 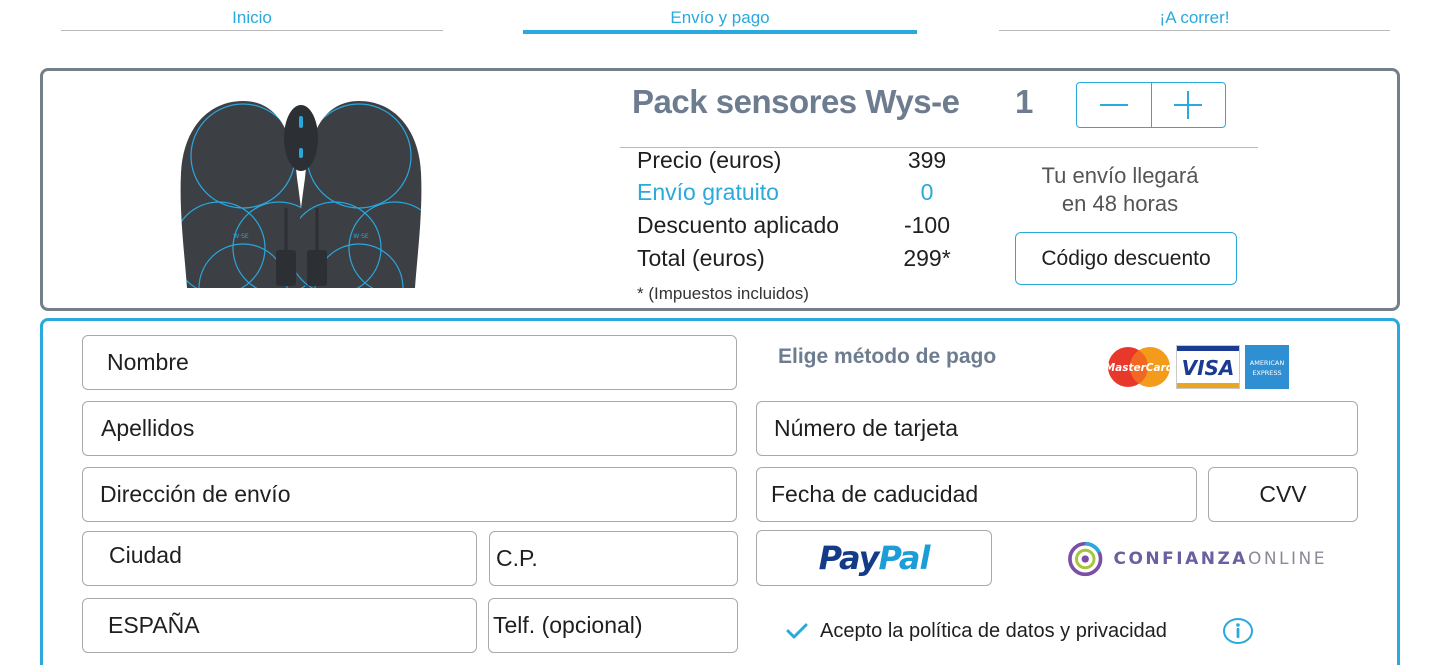 I want to click on online-text: ONLINE, so click(x=1287, y=559).